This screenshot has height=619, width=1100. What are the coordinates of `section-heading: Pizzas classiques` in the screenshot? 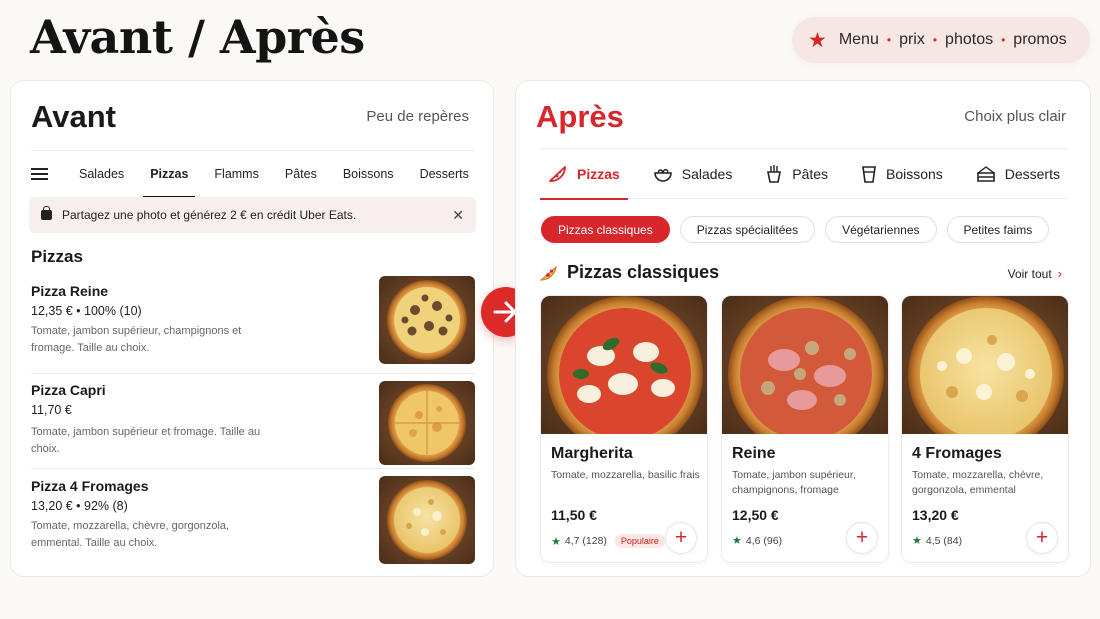 It's located at (629, 272).